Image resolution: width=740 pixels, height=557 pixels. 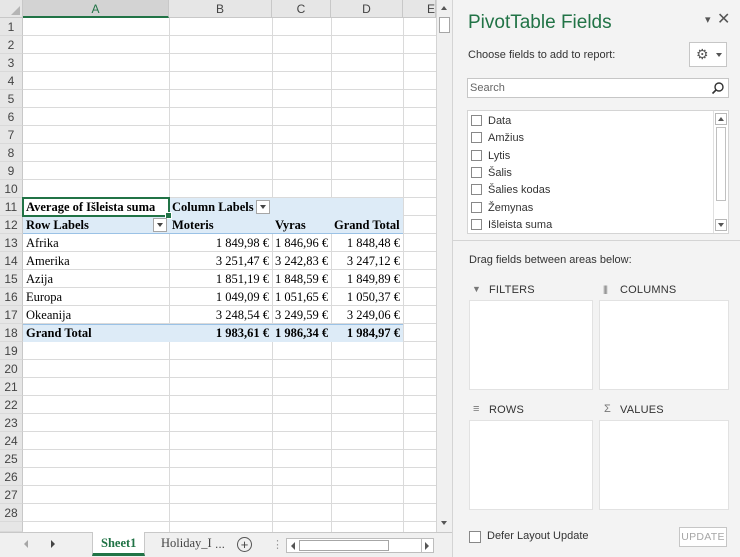 What do you see at coordinates (119, 544) in the screenshot?
I see `sheet-tab-sheet1: Sheet1` at bounding box center [119, 544].